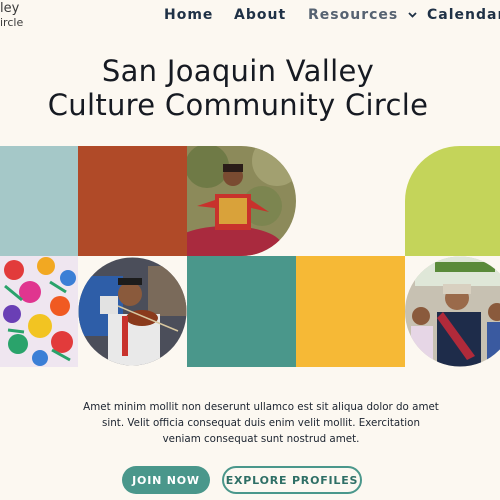 Image resolution: width=500 pixels, height=500 pixels. I want to click on embroidery-photo, so click(39, 311).